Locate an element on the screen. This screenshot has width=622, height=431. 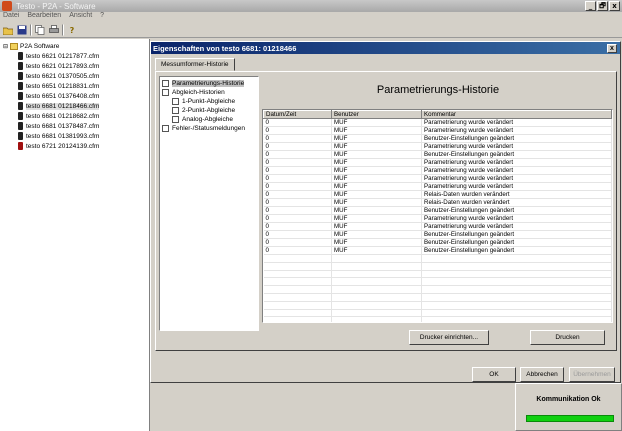
menu-help: ? is located at coordinates (102, 17).